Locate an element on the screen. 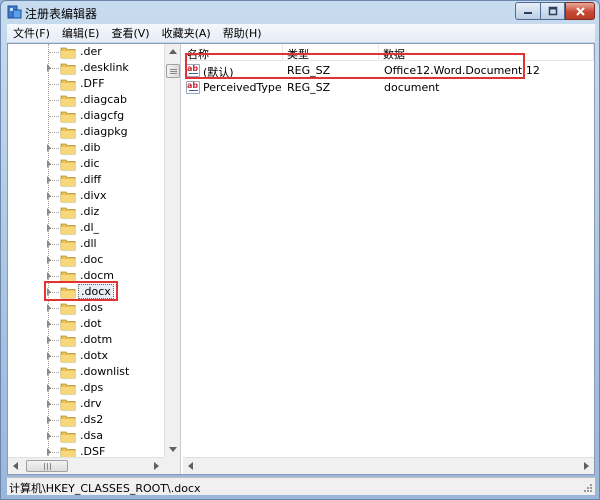  tree-item: .dll is located at coordinates (86, 244).